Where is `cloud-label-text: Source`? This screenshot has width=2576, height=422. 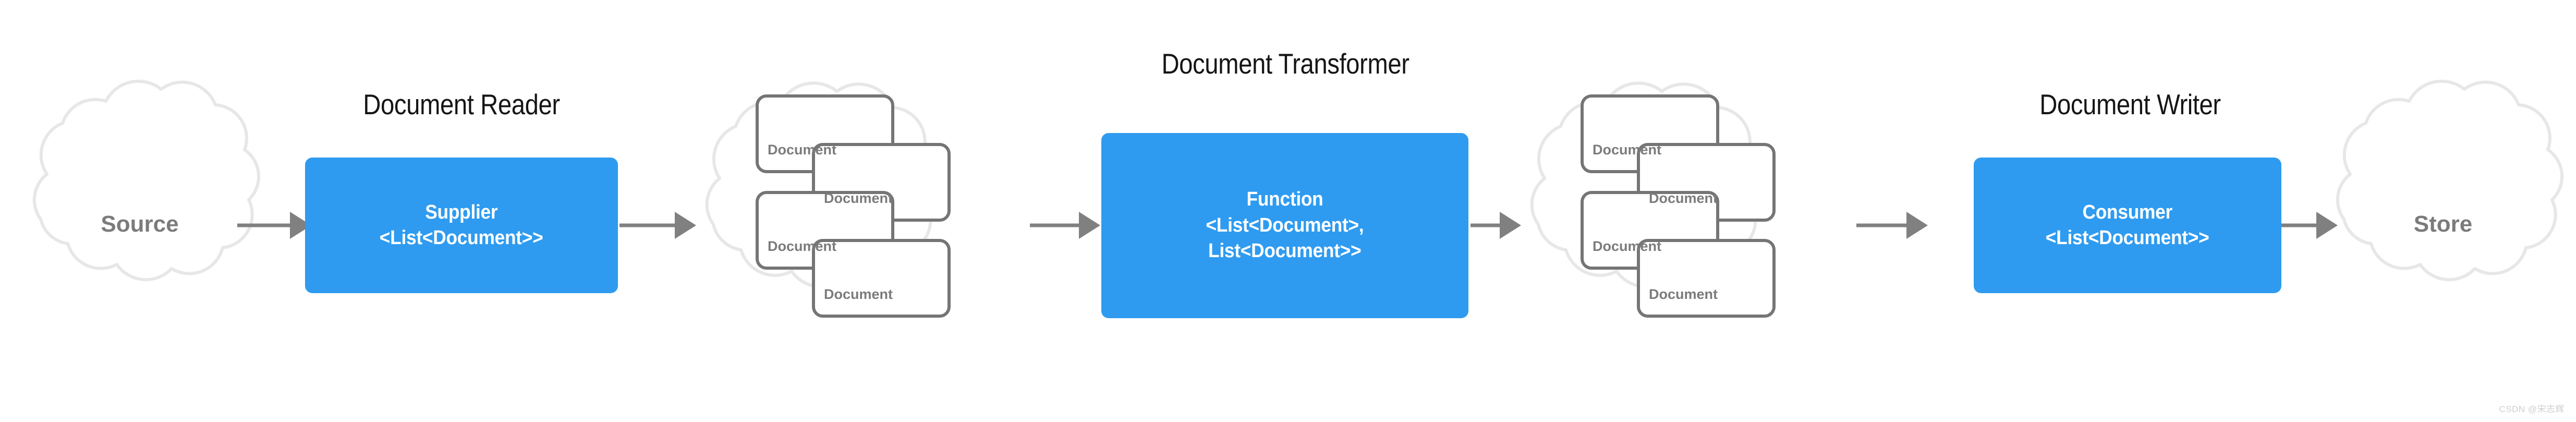
cloud-label-text: Source is located at coordinates (140, 224).